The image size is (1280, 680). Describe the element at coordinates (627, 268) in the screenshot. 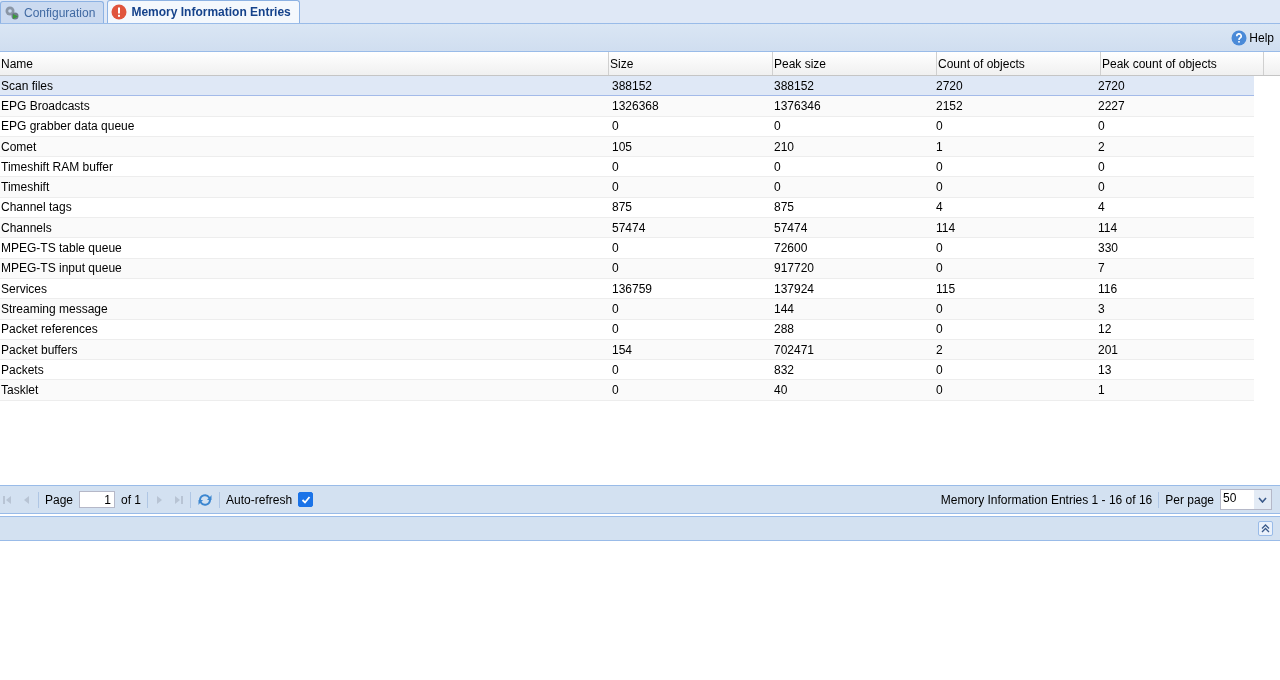

I see `table-row: MPEG-TS input queue 0 917720 0 7` at that location.